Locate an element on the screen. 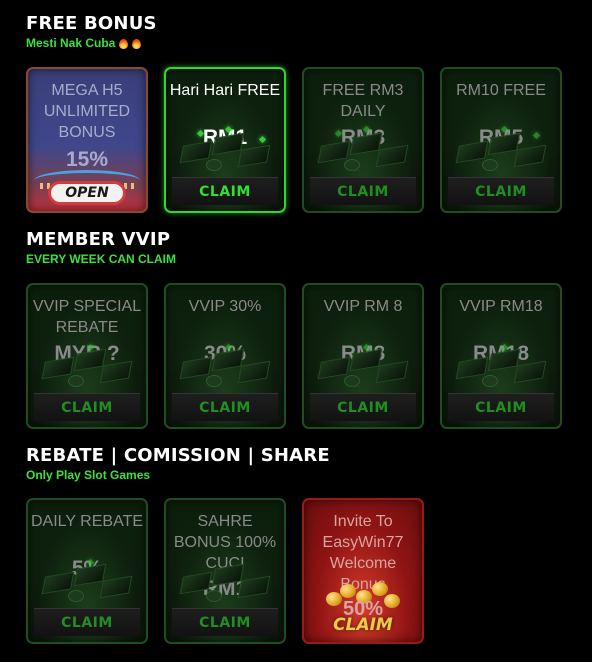  bonus-card-vvip-rm18: VVIP RM18 RM18 CLAIM is located at coordinates (501, 356).